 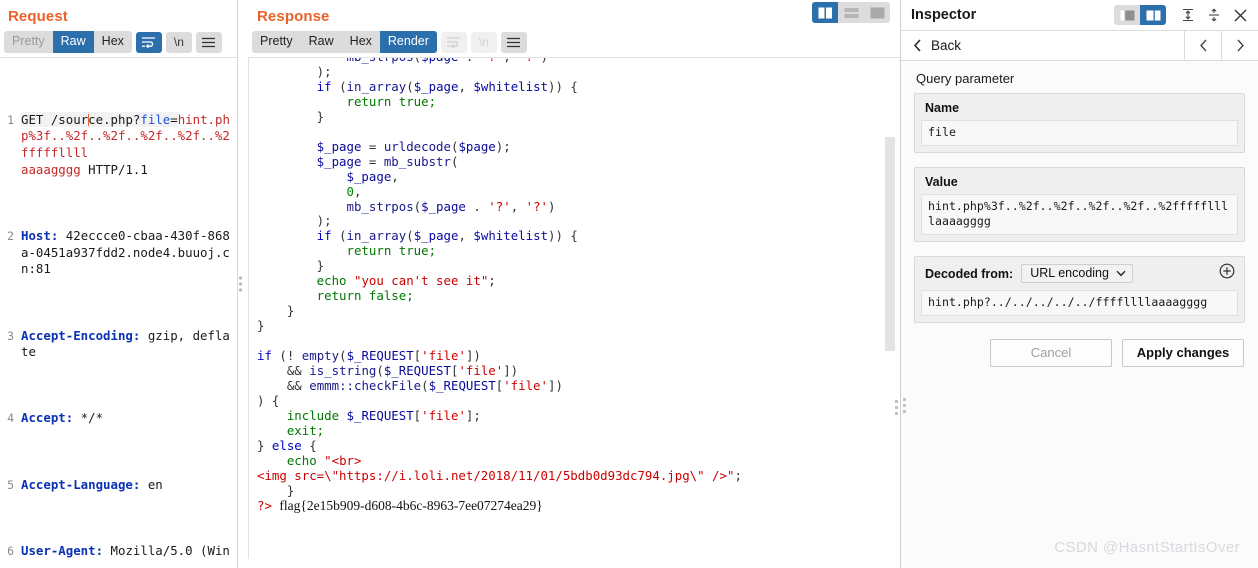 I want to click on inspector-button-row: Cancel Apply changes, so click(x=1079, y=352).